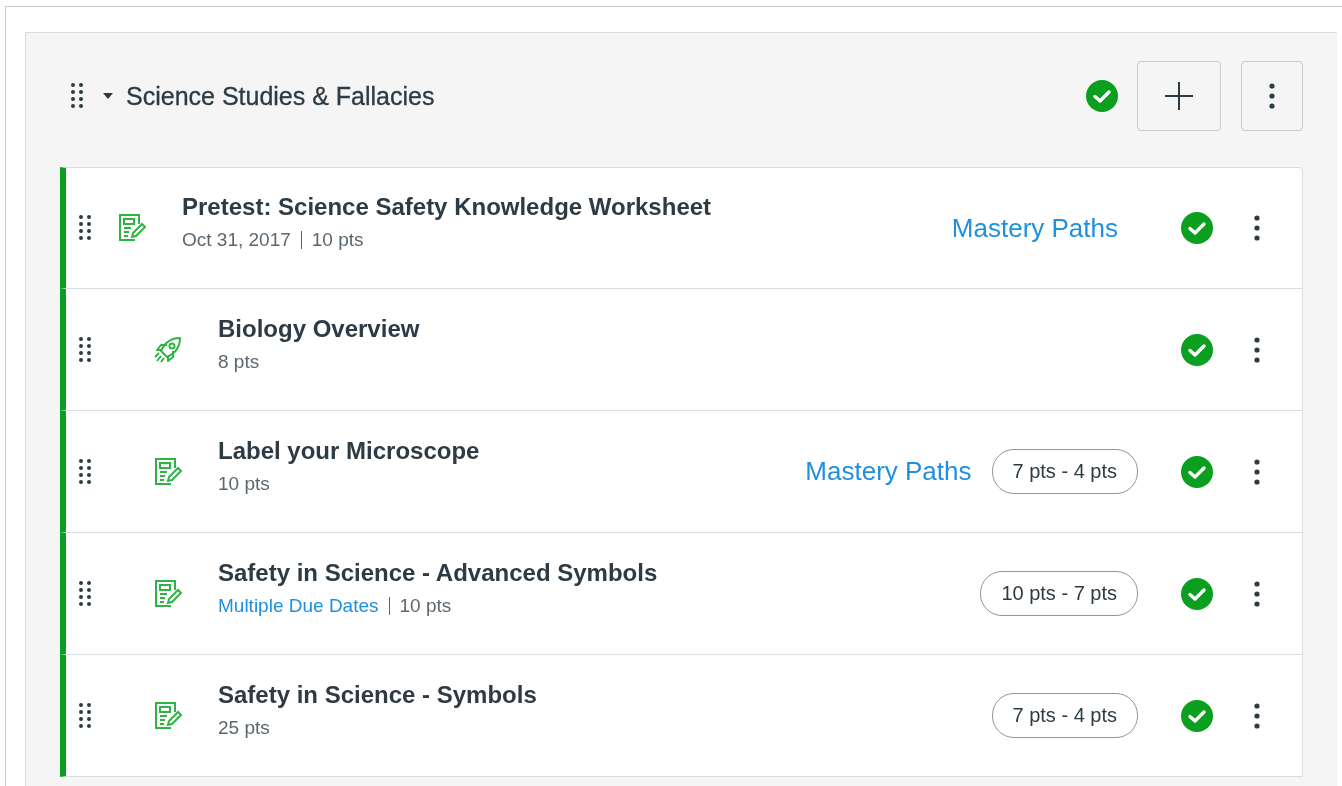 This screenshot has height=786, width=1342. I want to click on item-title: Safety in Science - Symbols, so click(605, 694).